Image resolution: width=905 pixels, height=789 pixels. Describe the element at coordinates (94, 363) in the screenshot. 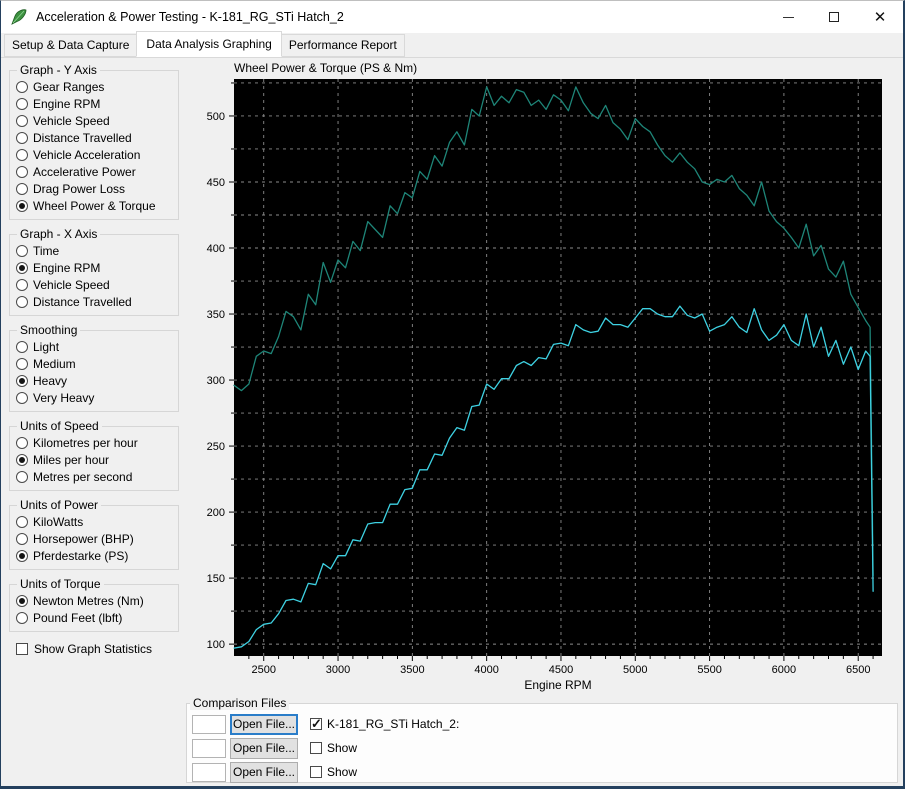

I see `radio-option-medium: Medium` at that location.